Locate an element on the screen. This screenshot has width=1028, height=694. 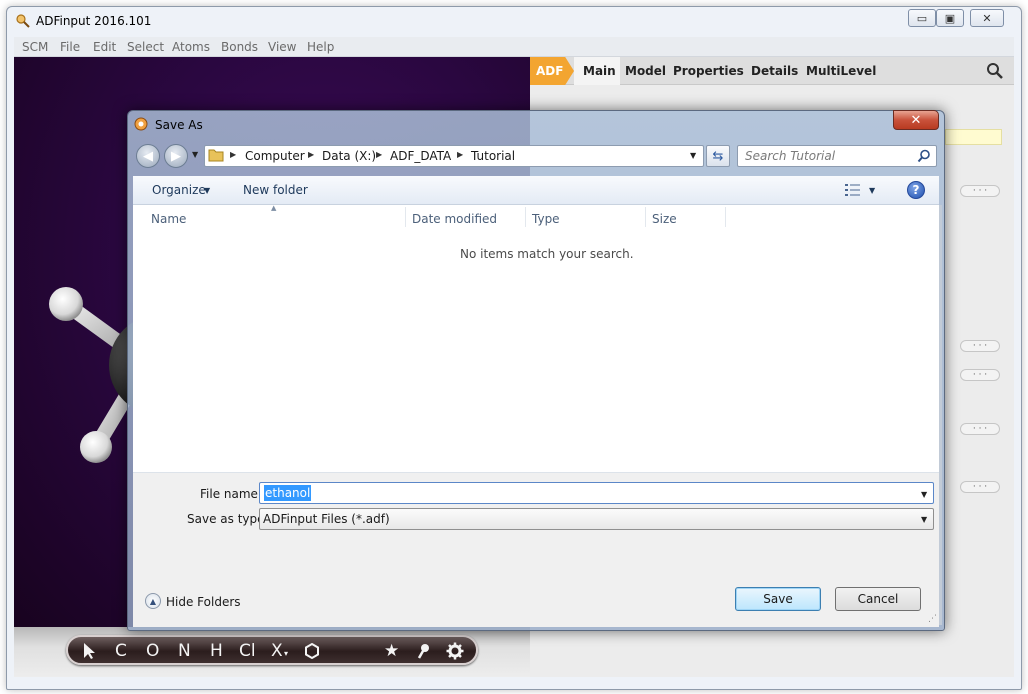
views-details-icon is located at coordinates (853, 190).